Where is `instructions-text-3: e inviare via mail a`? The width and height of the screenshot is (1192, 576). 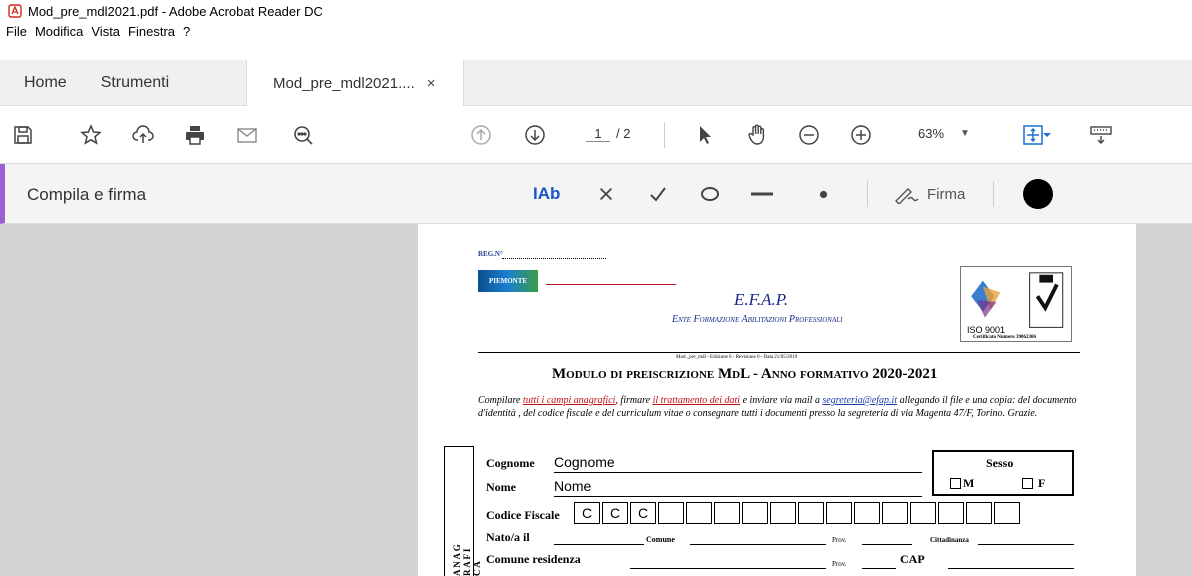 instructions-text-3: e inviare via mail a is located at coordinates (781, 400).